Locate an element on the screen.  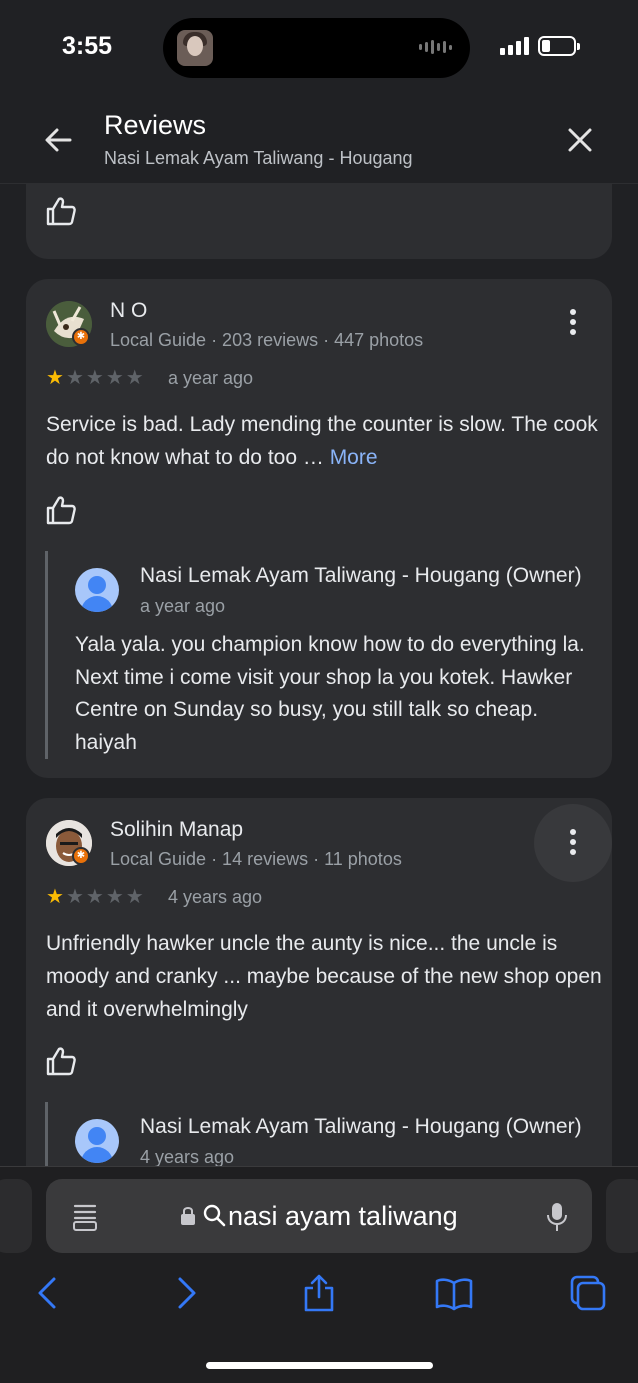
address-text: nasi ayam taliwang is located at coordinates (343, 1216).